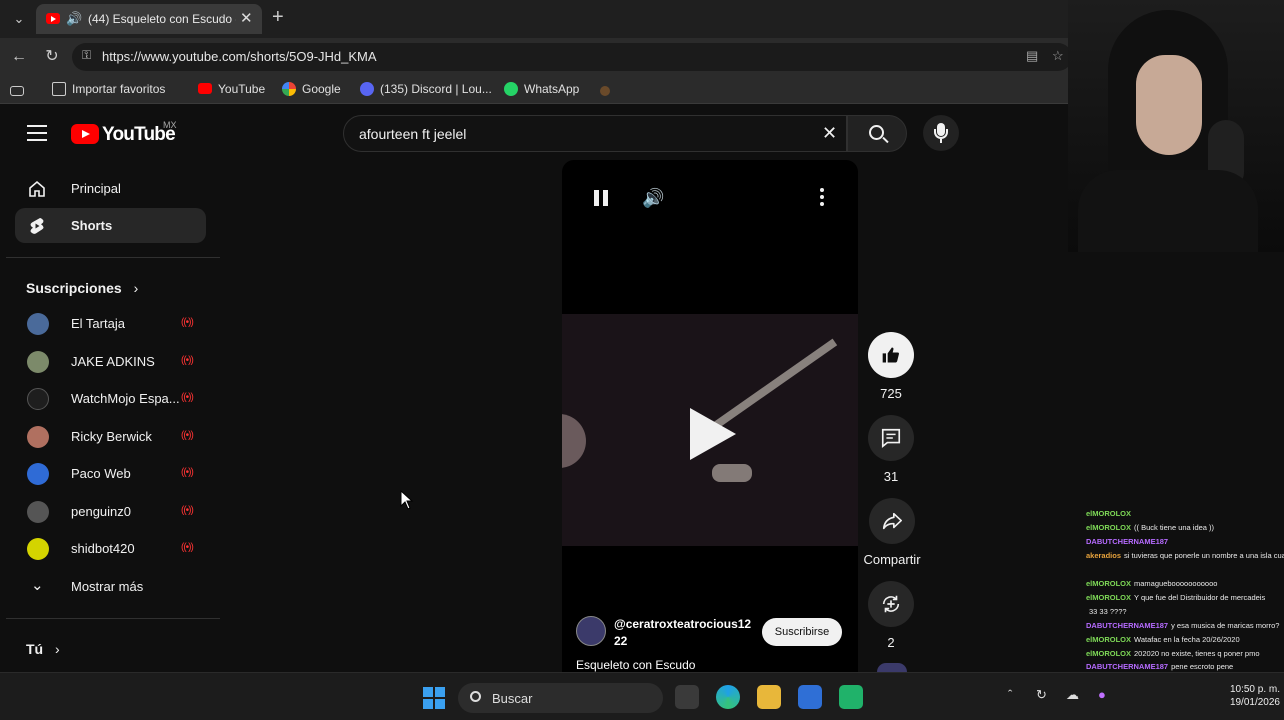 The height and width of the screenshot is (720, 1284). Describe the element at coordinates (1058, 56) in the screenshot. I see `favorite-star-icon: ☆` at that location.